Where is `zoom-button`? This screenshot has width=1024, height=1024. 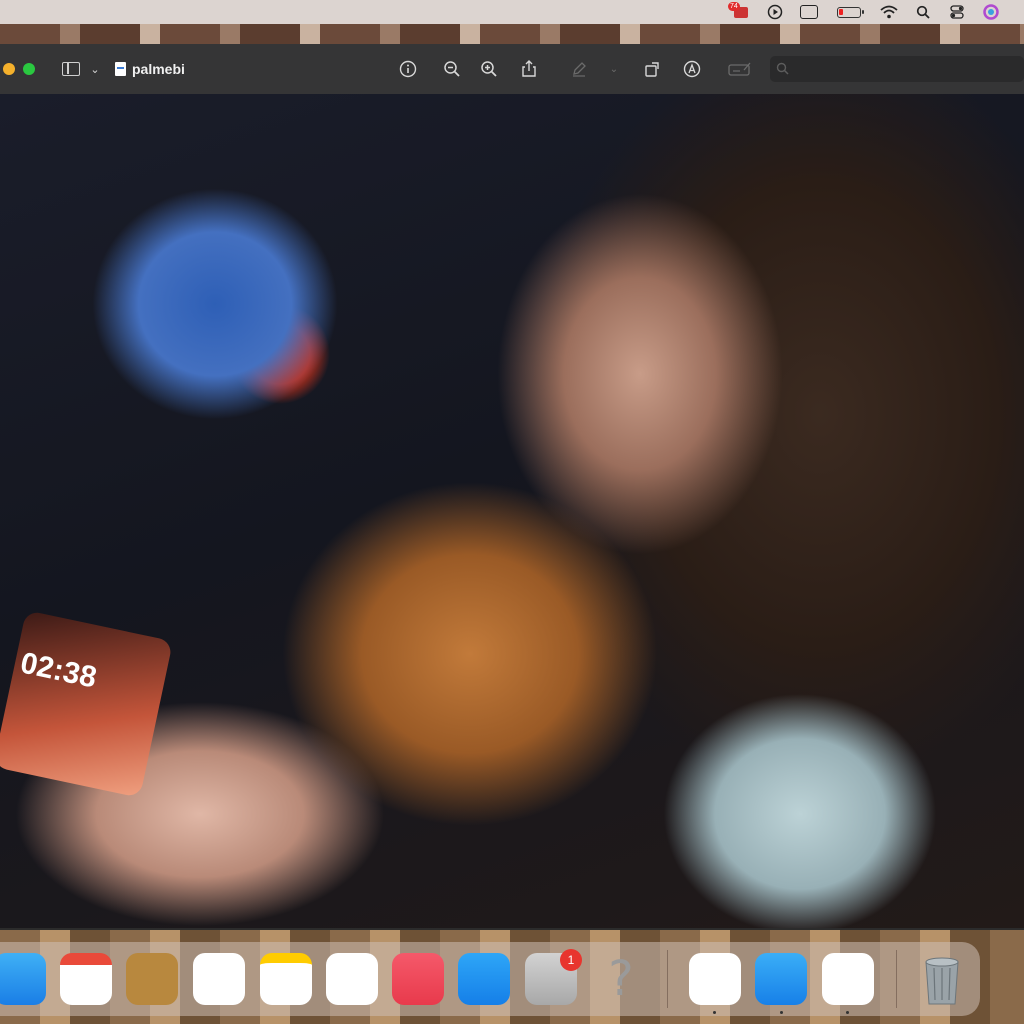 zoom-button is located at coordinates (29, 69).